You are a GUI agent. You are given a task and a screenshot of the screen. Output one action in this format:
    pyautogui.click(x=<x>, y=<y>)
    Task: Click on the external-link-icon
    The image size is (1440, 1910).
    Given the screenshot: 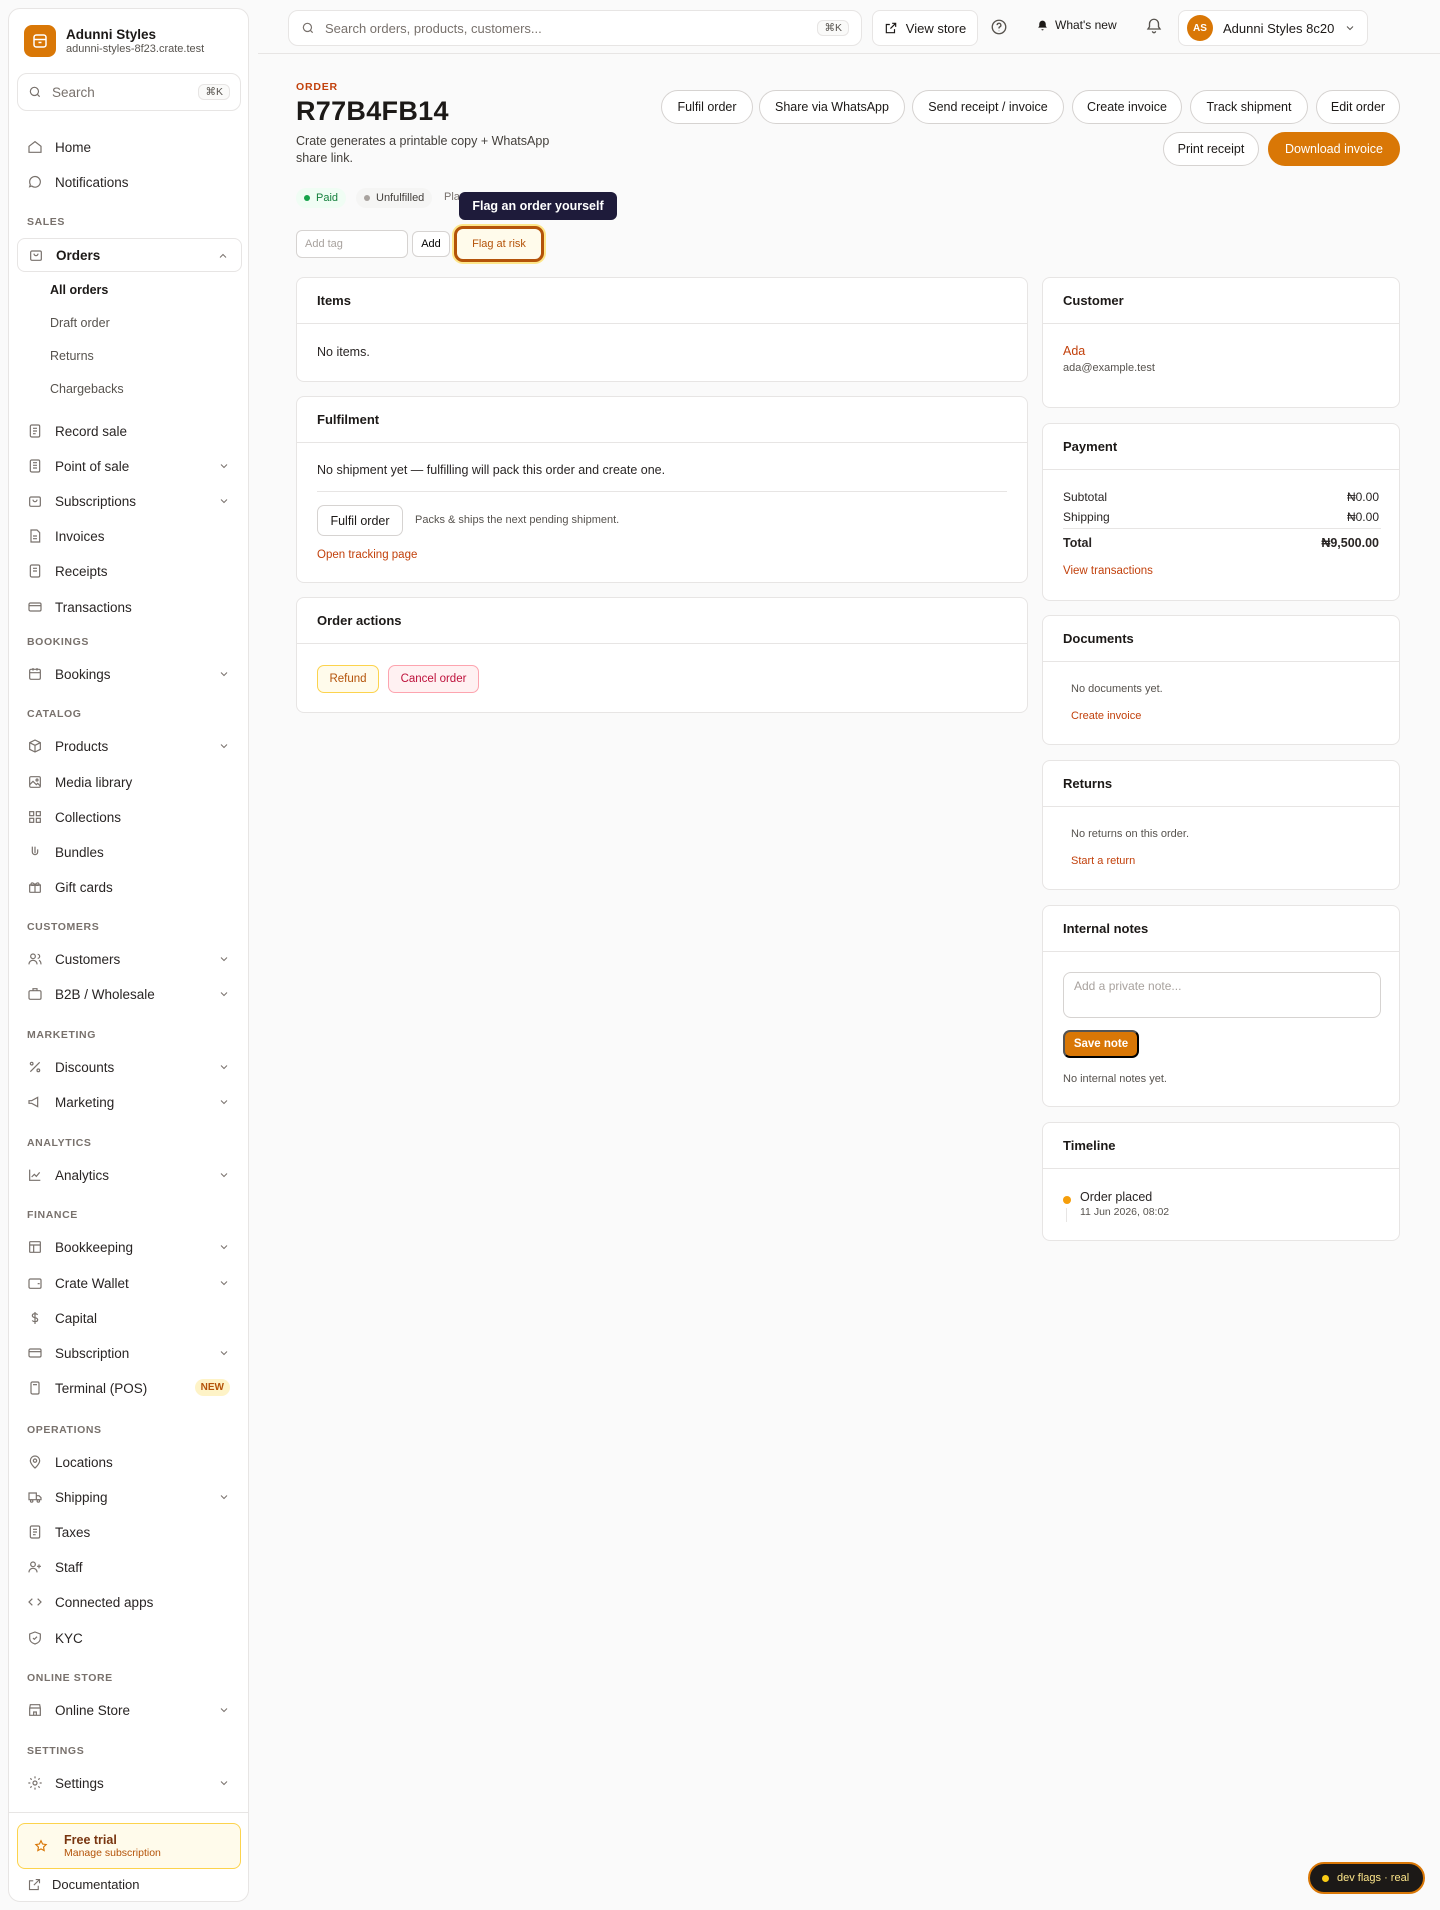 What is the action you would take?
    pyautogui.click(x=891, y=28)
    